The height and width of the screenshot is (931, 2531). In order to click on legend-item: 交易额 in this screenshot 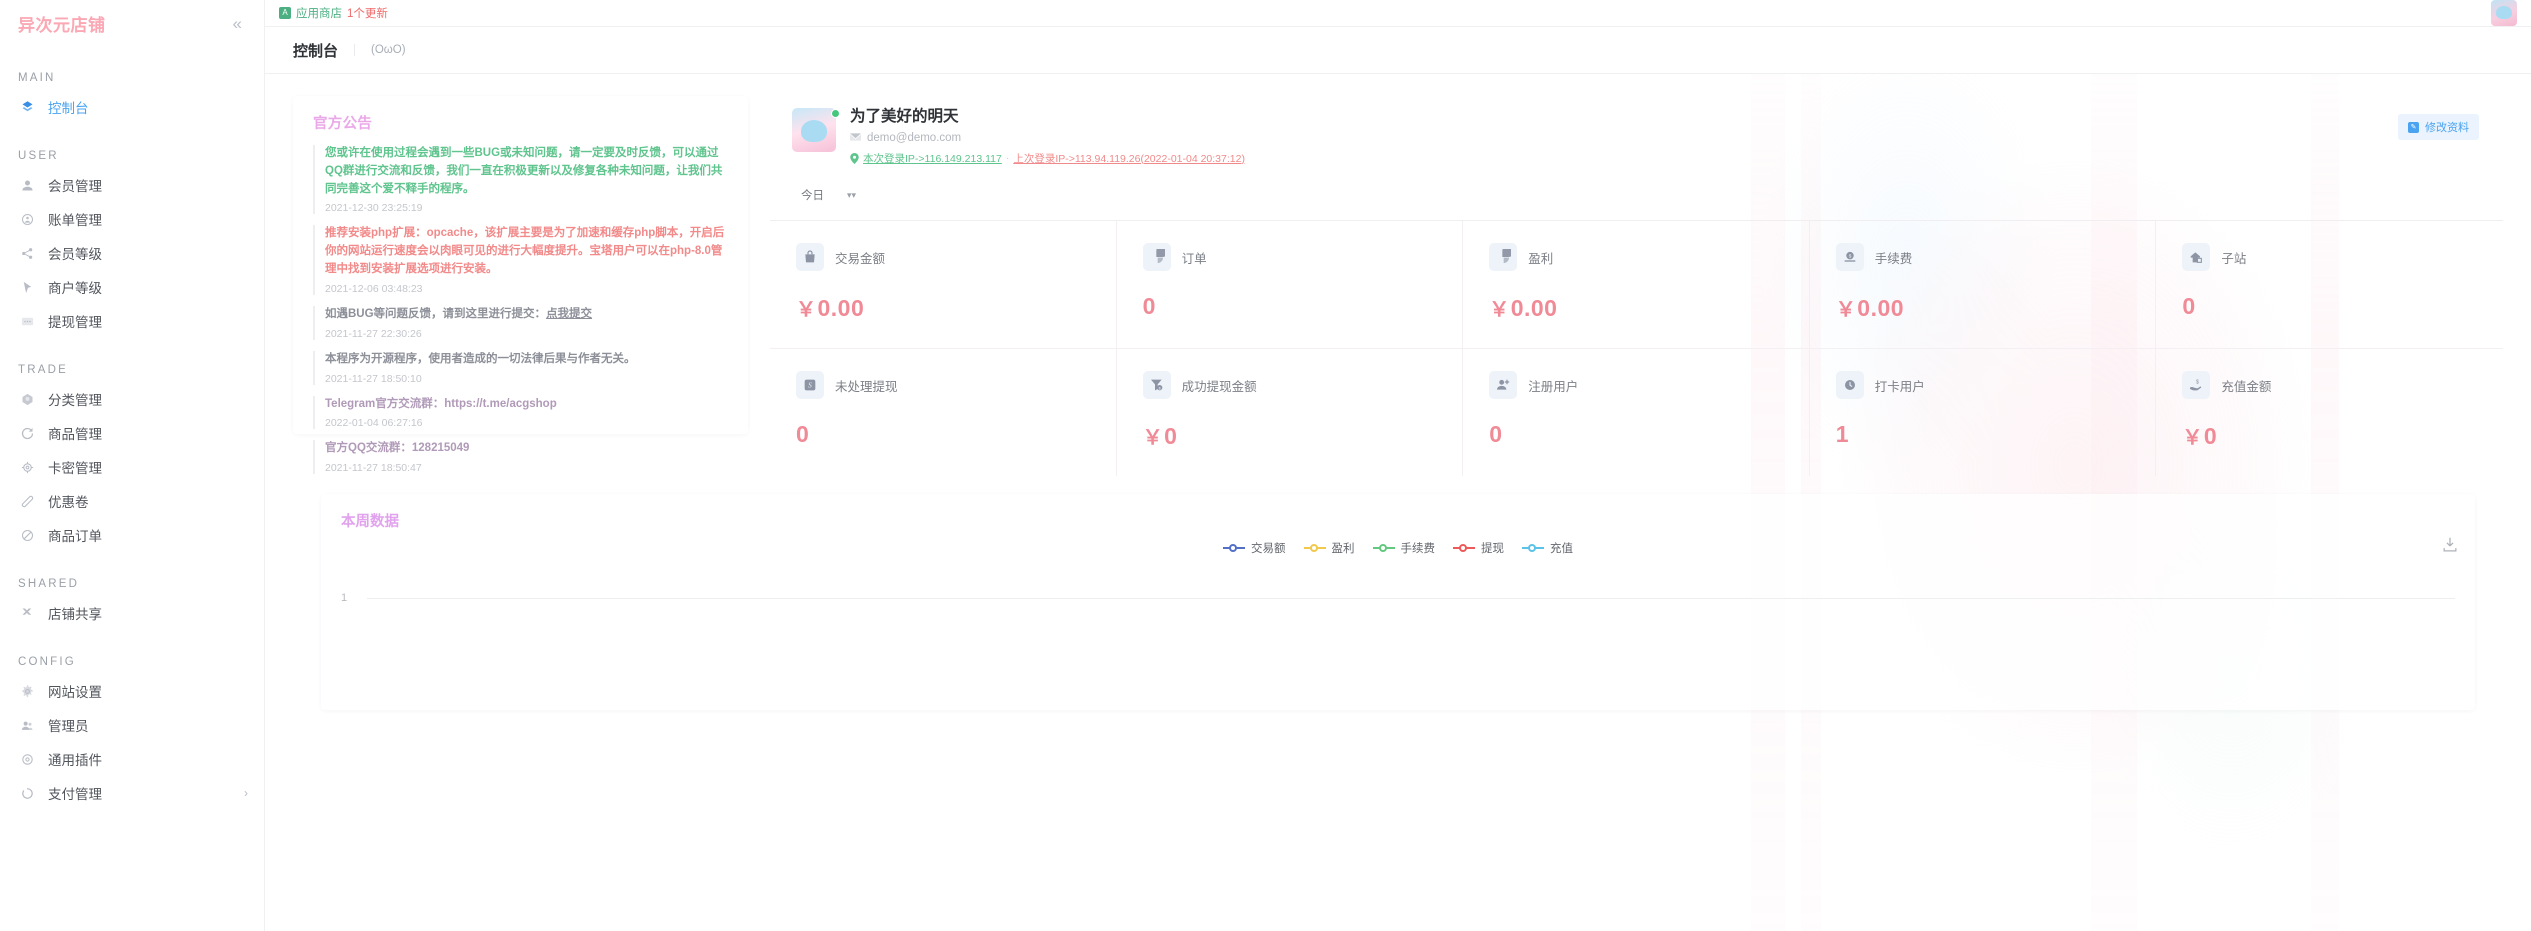, I will do `click(1254, 548)`.